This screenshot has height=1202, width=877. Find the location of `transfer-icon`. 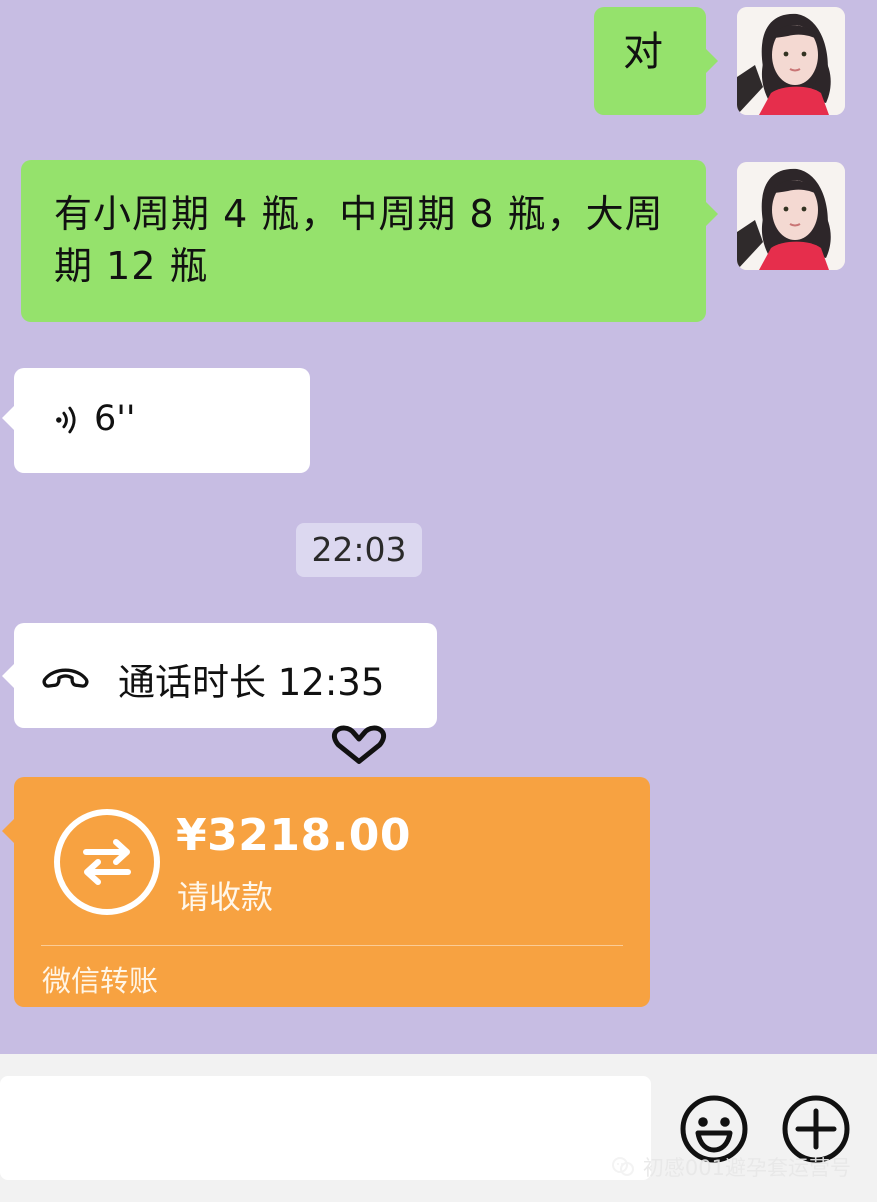

transfer-icon is located at coordinates (107, 862).